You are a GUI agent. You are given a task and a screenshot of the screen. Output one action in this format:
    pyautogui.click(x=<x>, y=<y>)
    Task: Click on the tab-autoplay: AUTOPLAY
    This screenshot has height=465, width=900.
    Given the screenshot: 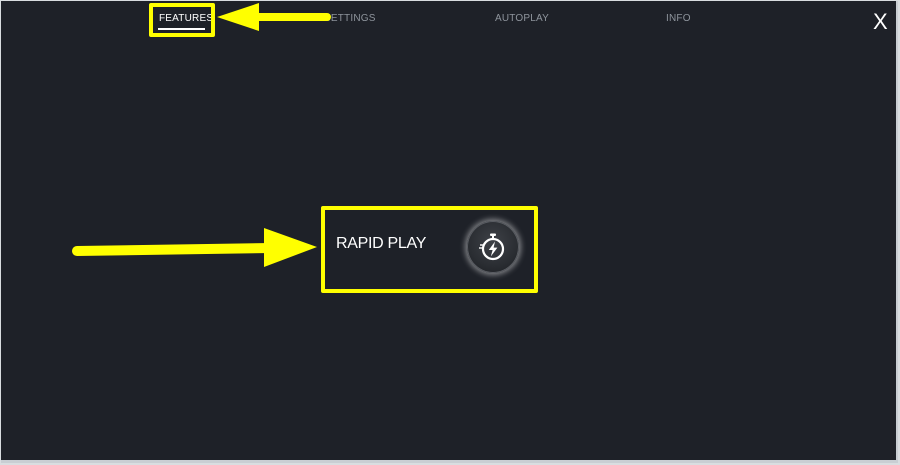 What is the action you would take?
    pyautogui.click(x=522, y=18)
    